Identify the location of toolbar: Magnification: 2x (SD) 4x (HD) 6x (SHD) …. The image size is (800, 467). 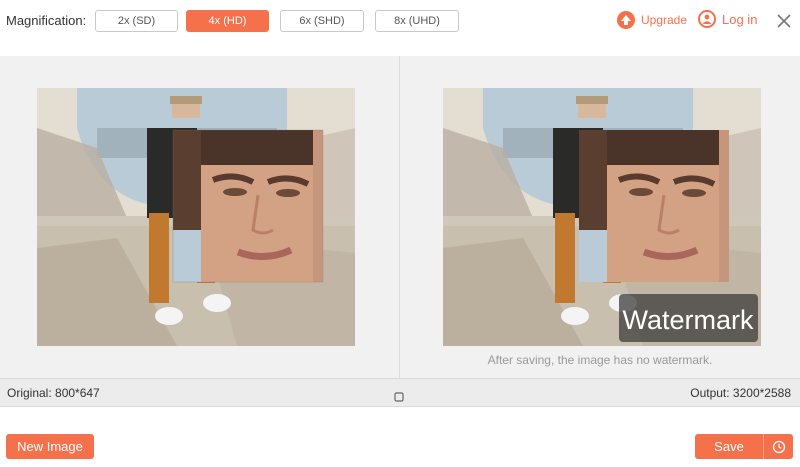
(400, 28).